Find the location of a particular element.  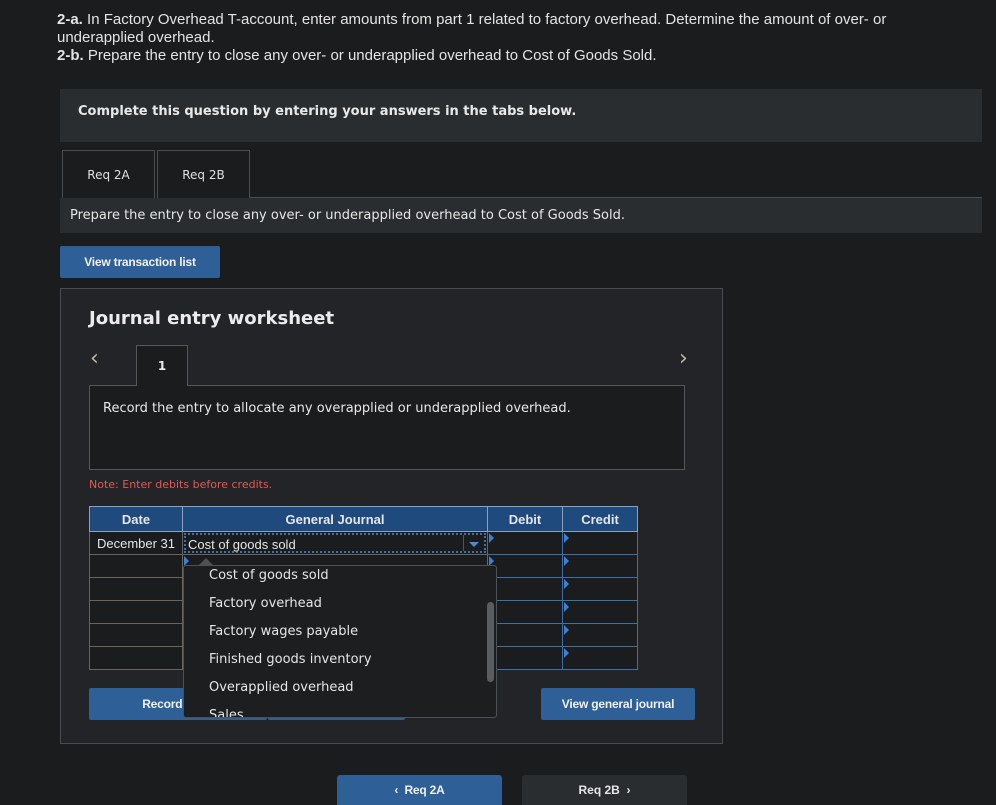

prev-req-button: ‹ Req 2A is located at coordinates (419, 790).